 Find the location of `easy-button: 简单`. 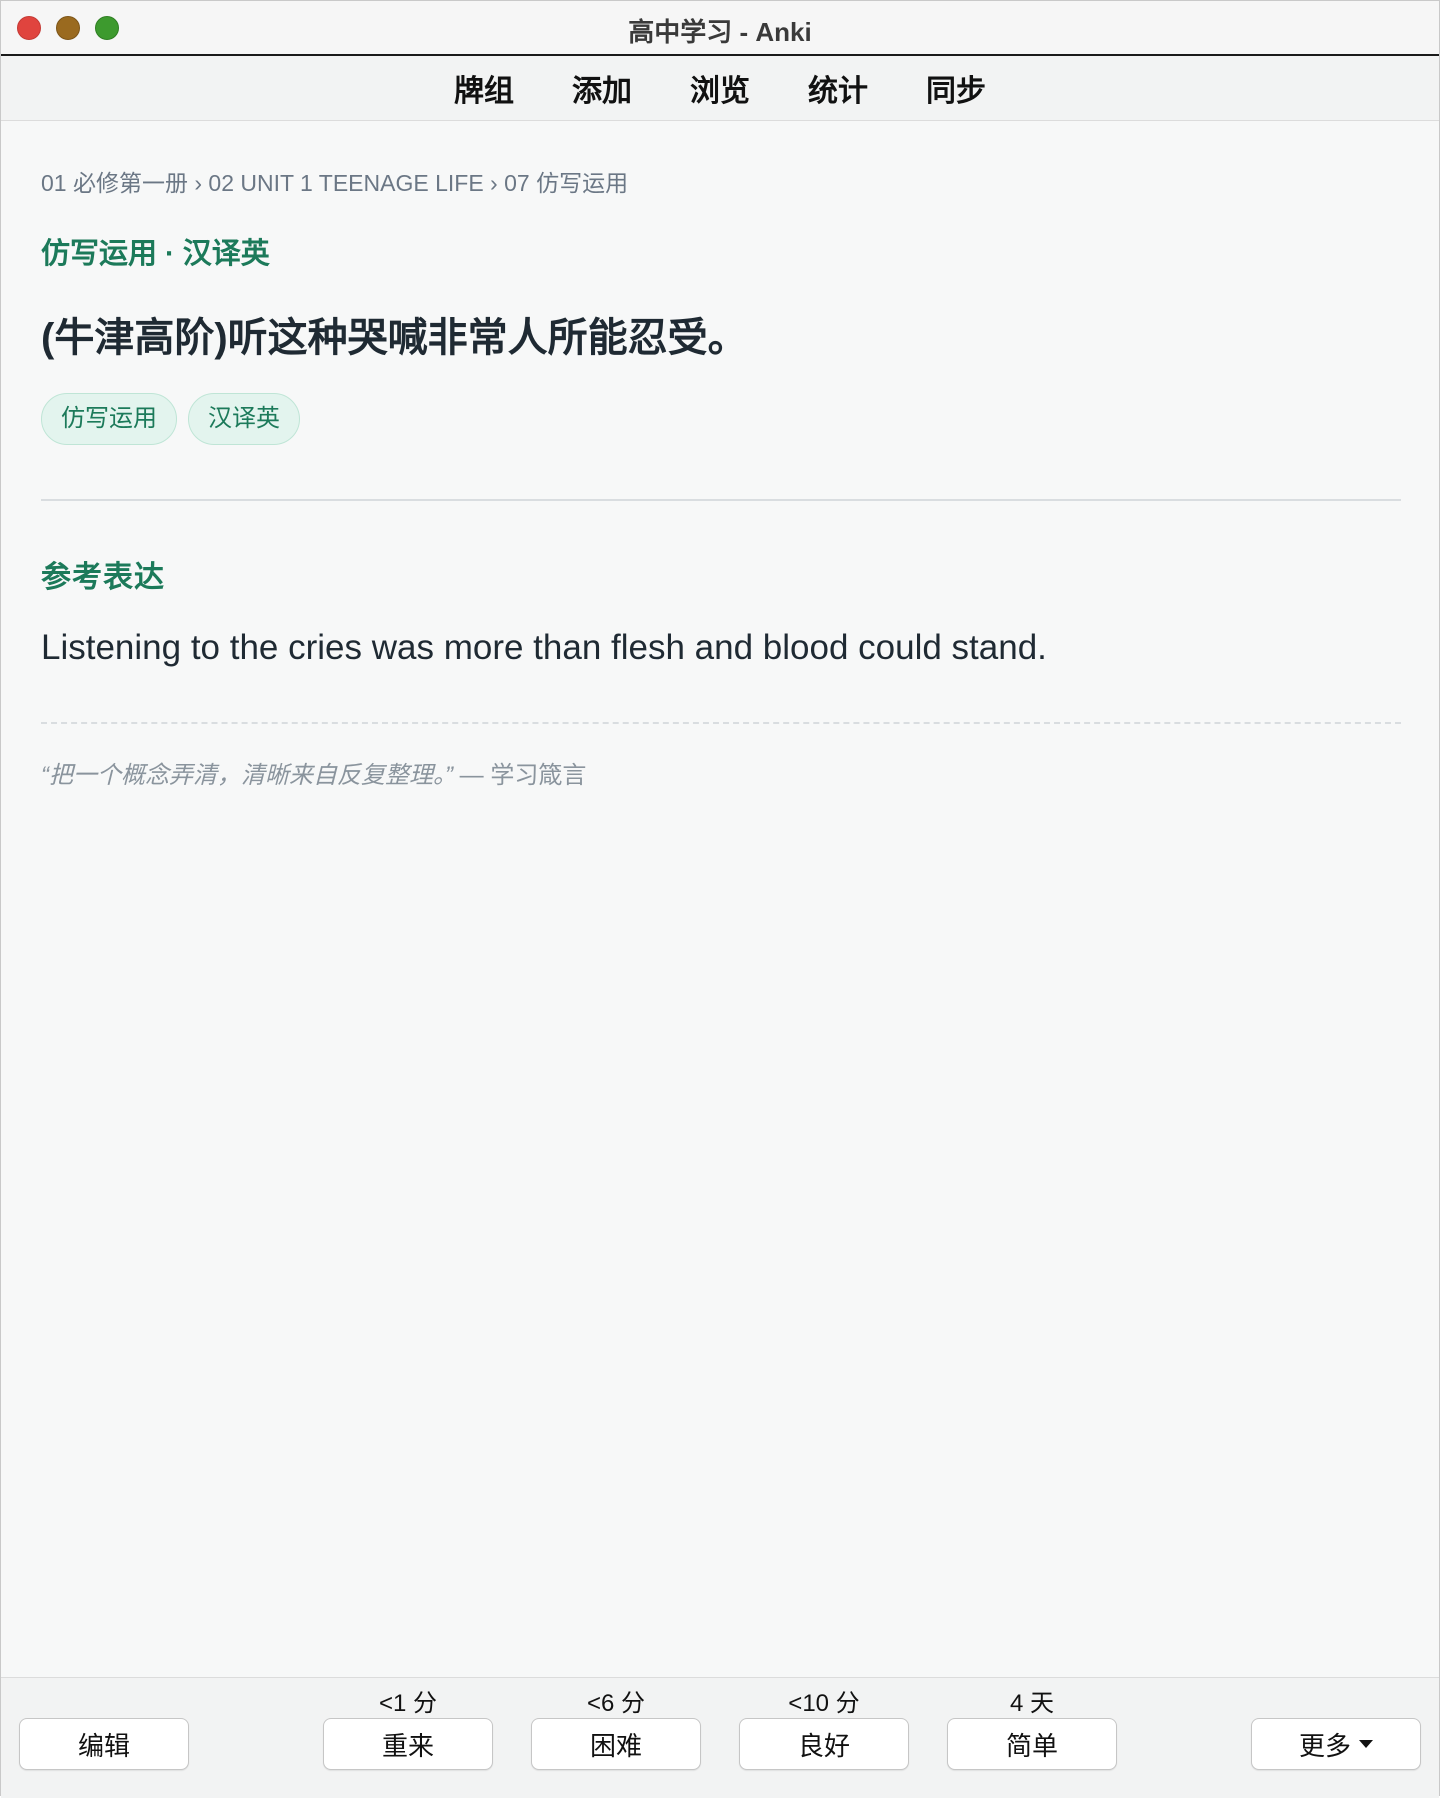

easy-button: 简单 is located at coordinates (1032, 1744).